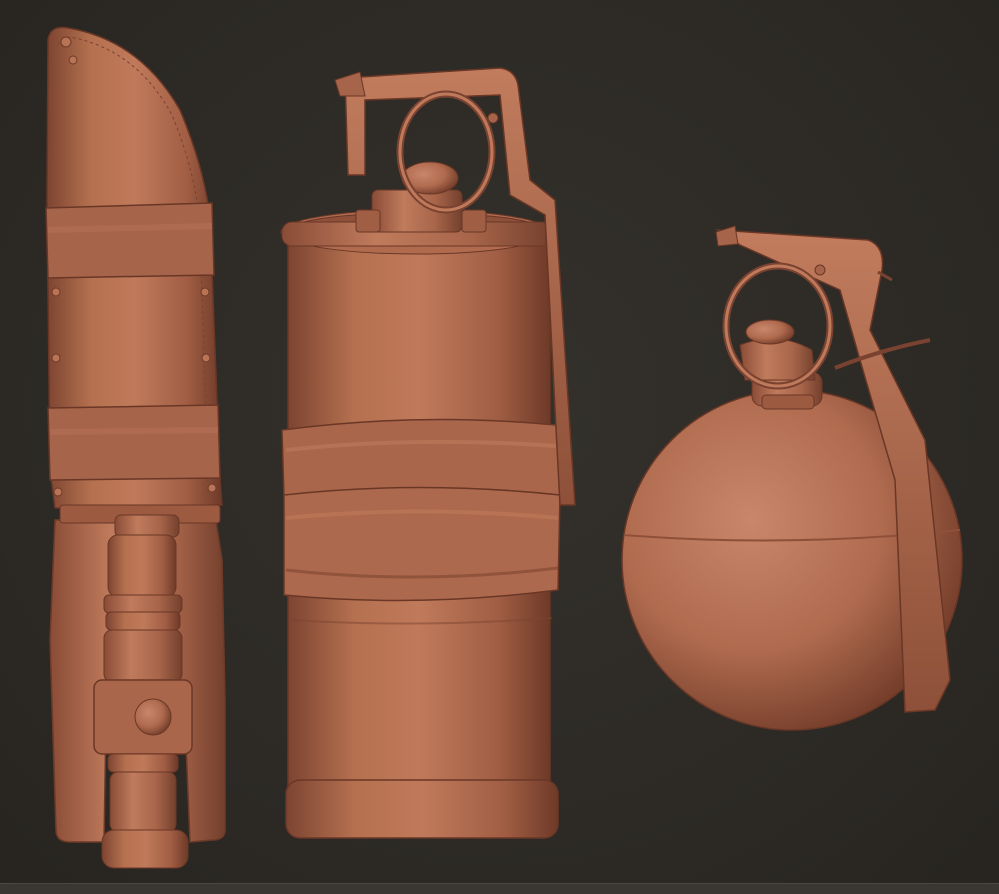 Image resolution: width=999 pixels, height=894 pixels. What do you see at coordinates (153, 717) in the screenshot?
I see `snap-button` at bounding box center [153, 717].